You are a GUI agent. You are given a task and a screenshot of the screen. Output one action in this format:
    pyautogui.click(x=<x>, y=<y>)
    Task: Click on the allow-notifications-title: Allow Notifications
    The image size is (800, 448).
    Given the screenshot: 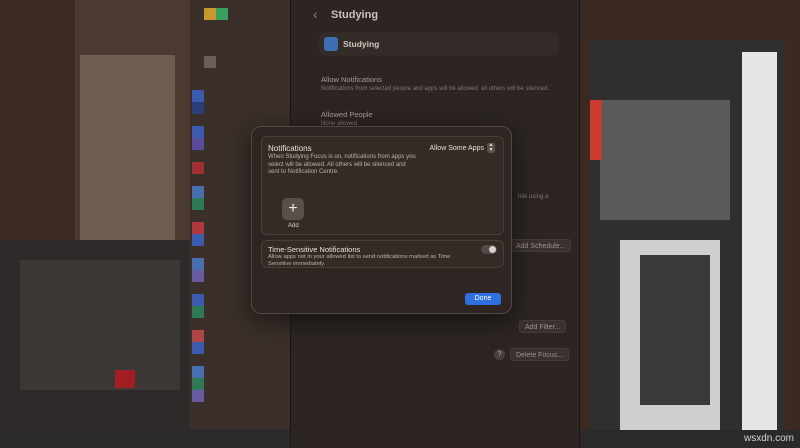 What is the action you would take?
    pyautogui.click(x=351, y=79)
    